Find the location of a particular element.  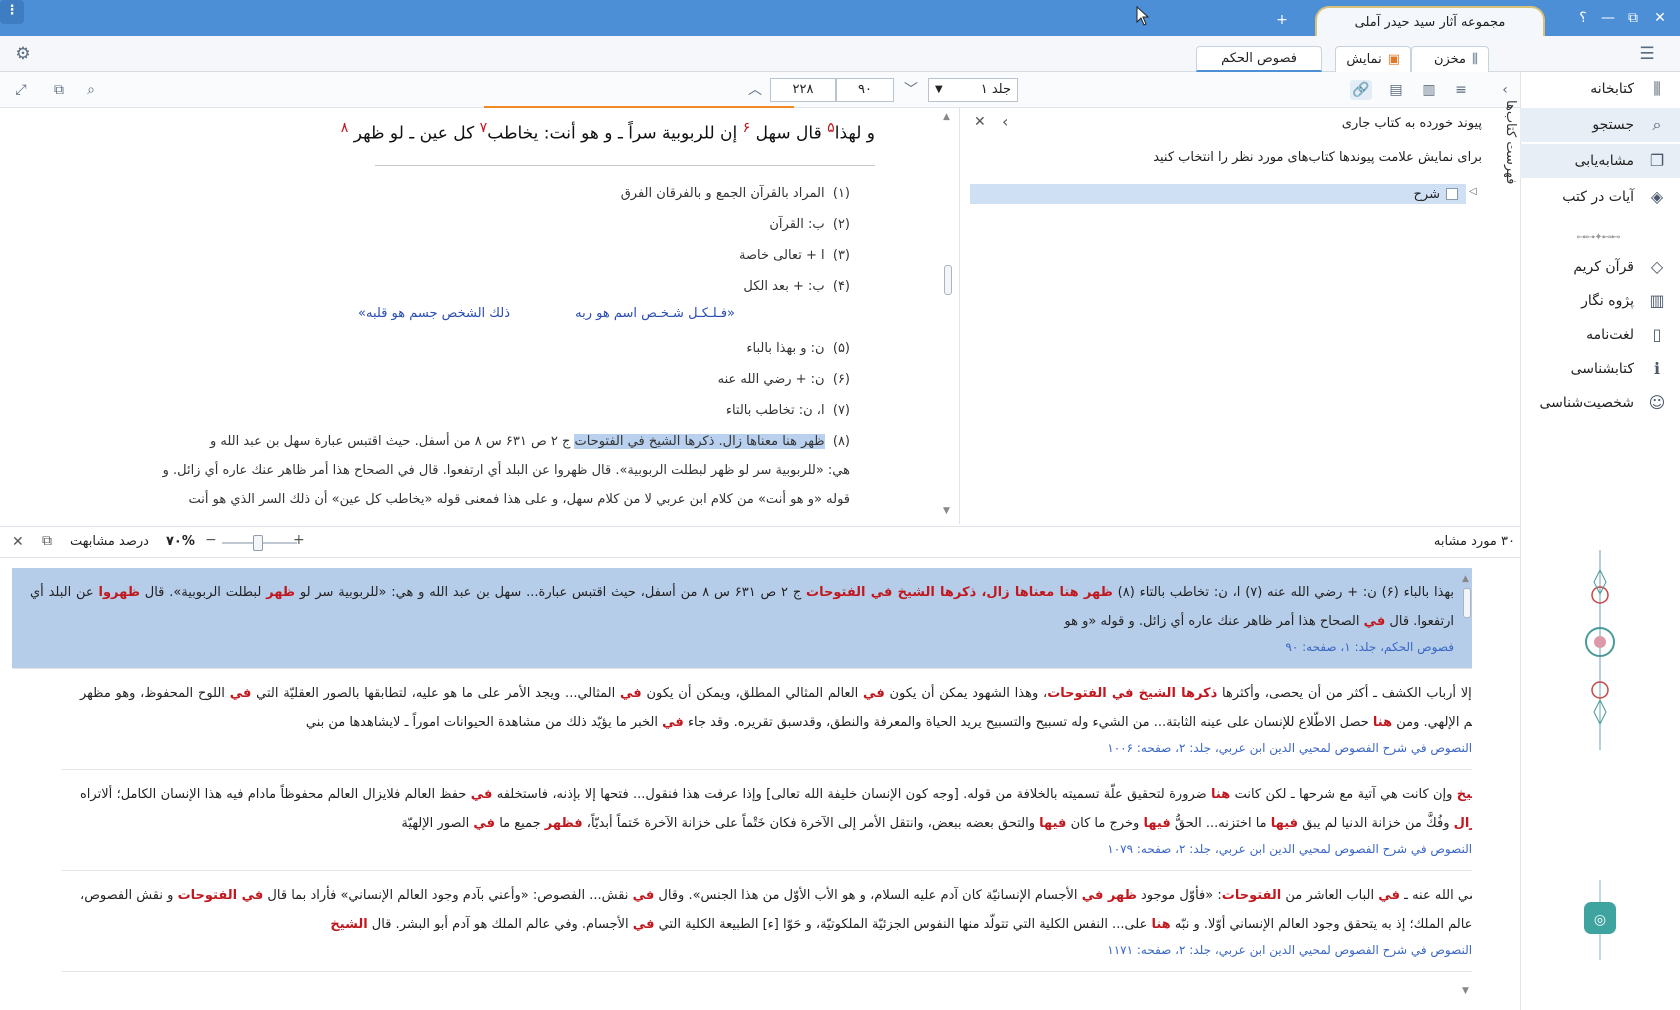

results-scroll-thumb is located at coordinates (1467, 603).